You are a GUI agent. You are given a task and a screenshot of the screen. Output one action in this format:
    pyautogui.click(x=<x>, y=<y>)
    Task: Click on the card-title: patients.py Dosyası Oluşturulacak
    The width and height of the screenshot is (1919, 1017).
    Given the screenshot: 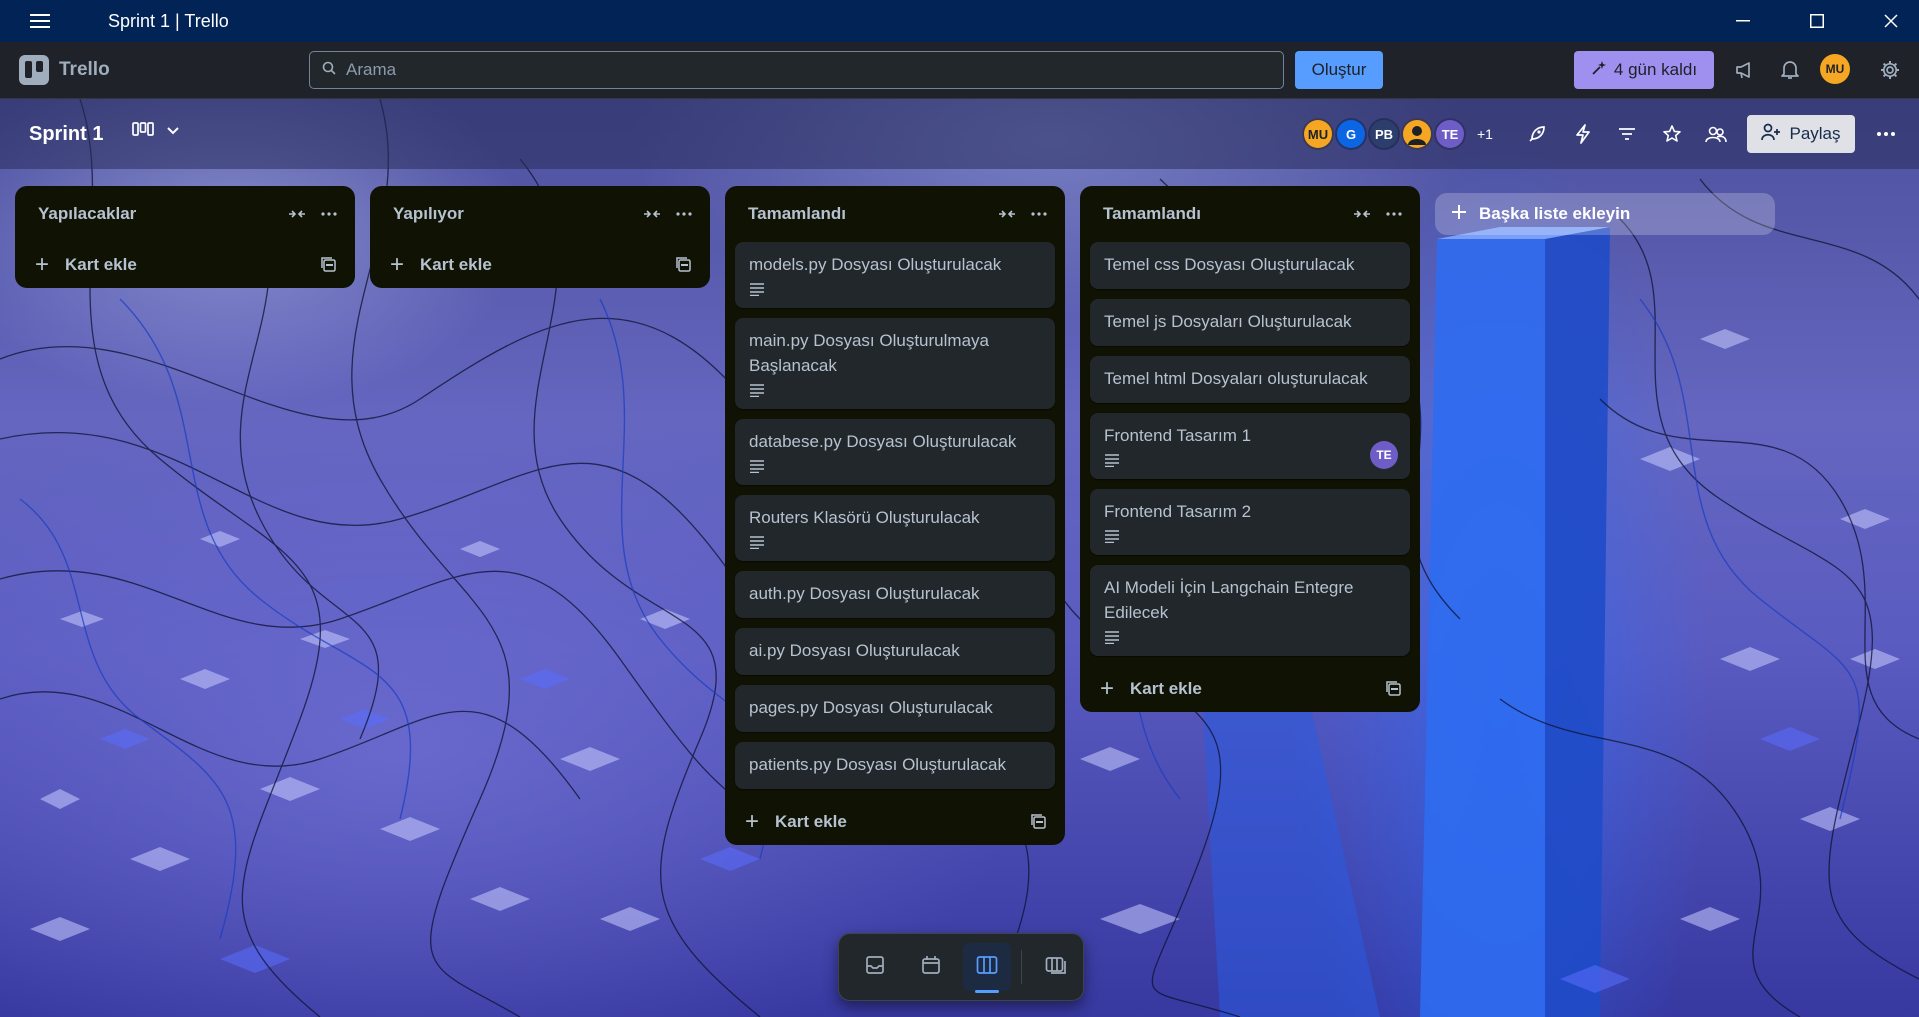 What is the action you would take?
    pyautogui.click(x=878, y=764)
    